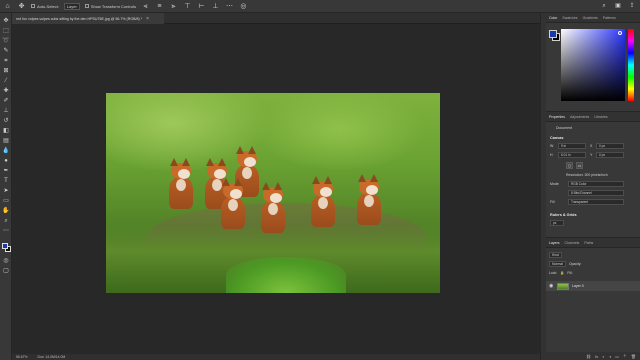 The height and width of the screenshot is (360, 640). I want to click on align-bottom-icon: ⊥, so click(215, 6).